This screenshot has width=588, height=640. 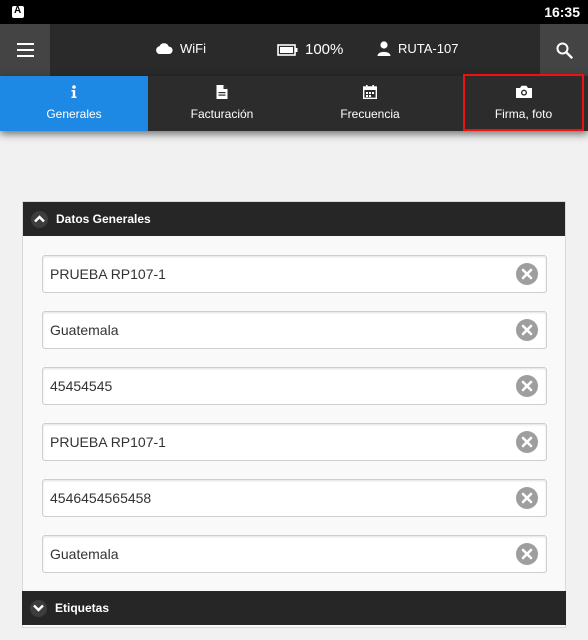 I want to click on info-icon, so click(x=74, y=91).